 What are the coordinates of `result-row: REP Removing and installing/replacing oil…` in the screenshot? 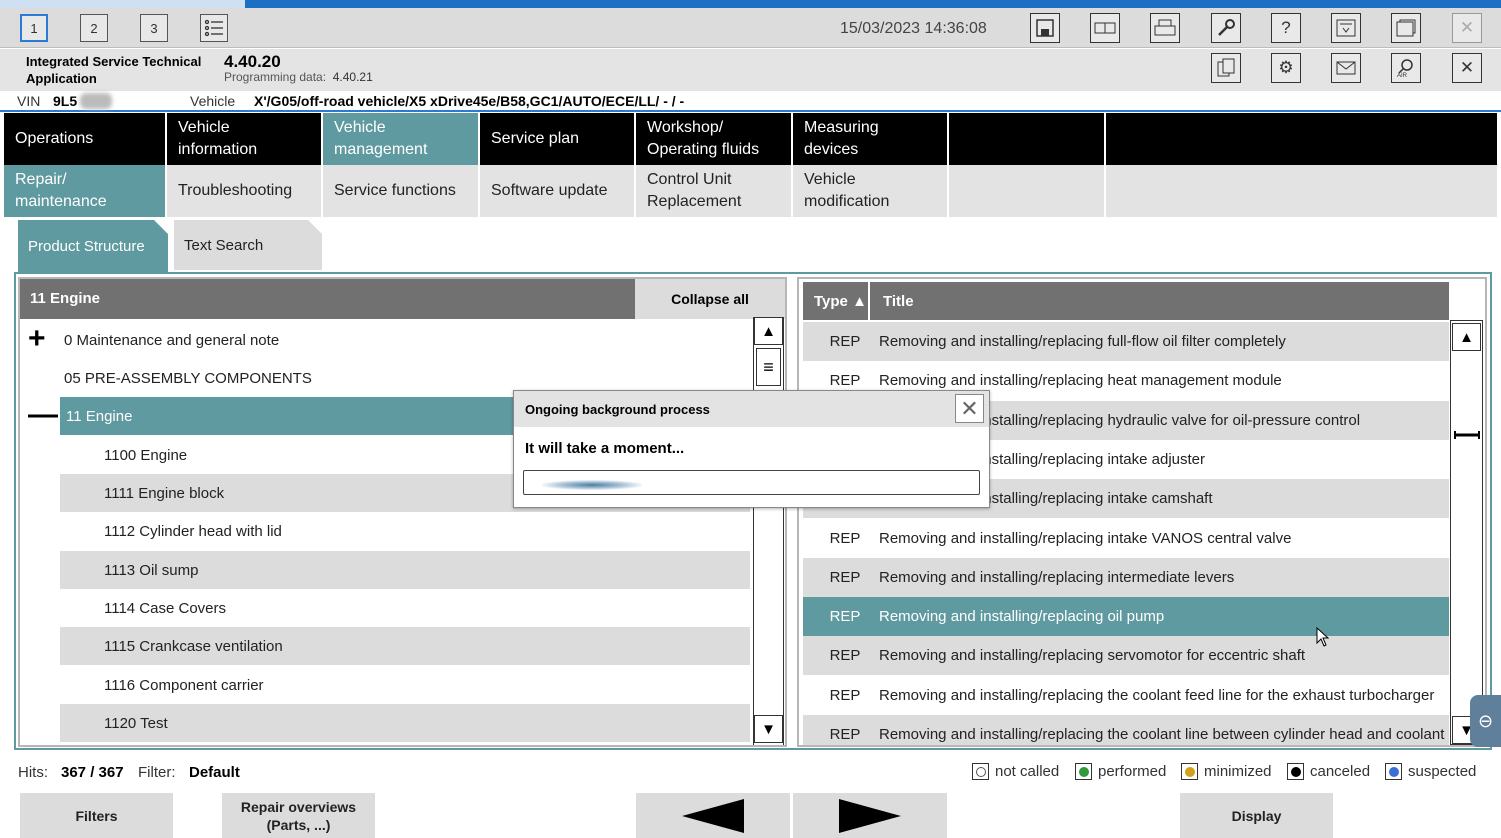 It's located at (1126, 617).